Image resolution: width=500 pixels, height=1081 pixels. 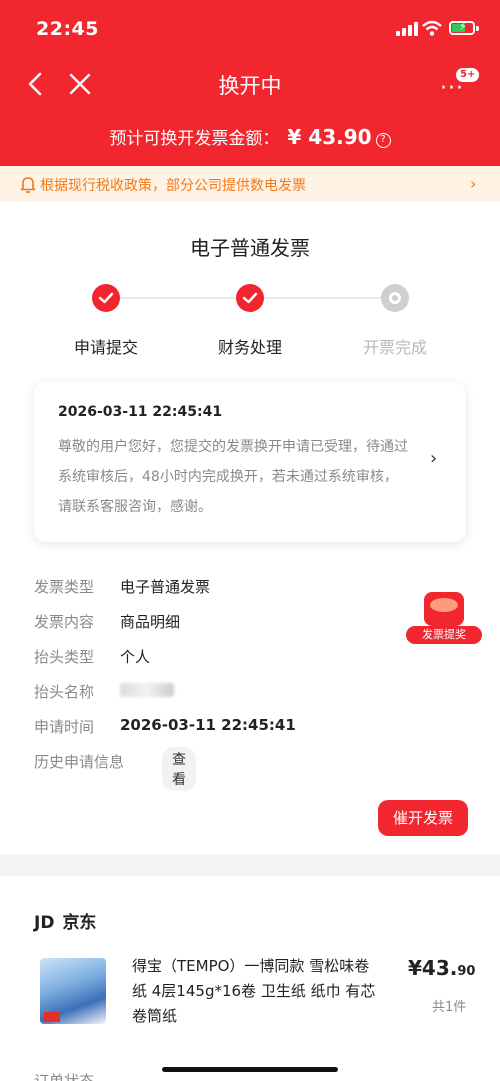 I want to click on progress-timestamp: 2026-03-11 22:45:41, so click(x=140, y=412).